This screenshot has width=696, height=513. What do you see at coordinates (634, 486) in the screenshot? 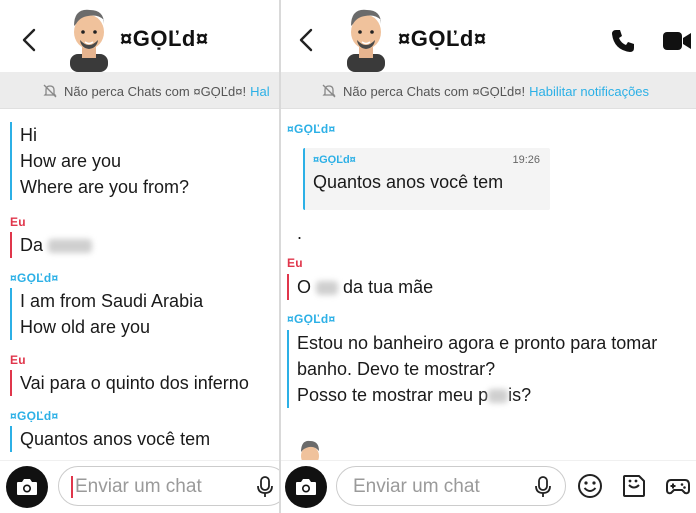
I see `sticker-icon` at bounding box center [634, 486].